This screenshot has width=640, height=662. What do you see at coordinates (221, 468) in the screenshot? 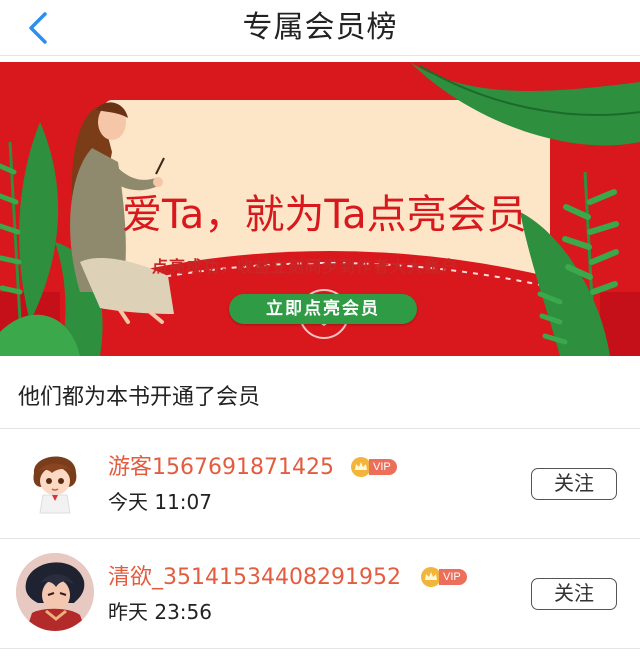
I see `member-name: 游客1567691871425` at bounding box center [221, 468].